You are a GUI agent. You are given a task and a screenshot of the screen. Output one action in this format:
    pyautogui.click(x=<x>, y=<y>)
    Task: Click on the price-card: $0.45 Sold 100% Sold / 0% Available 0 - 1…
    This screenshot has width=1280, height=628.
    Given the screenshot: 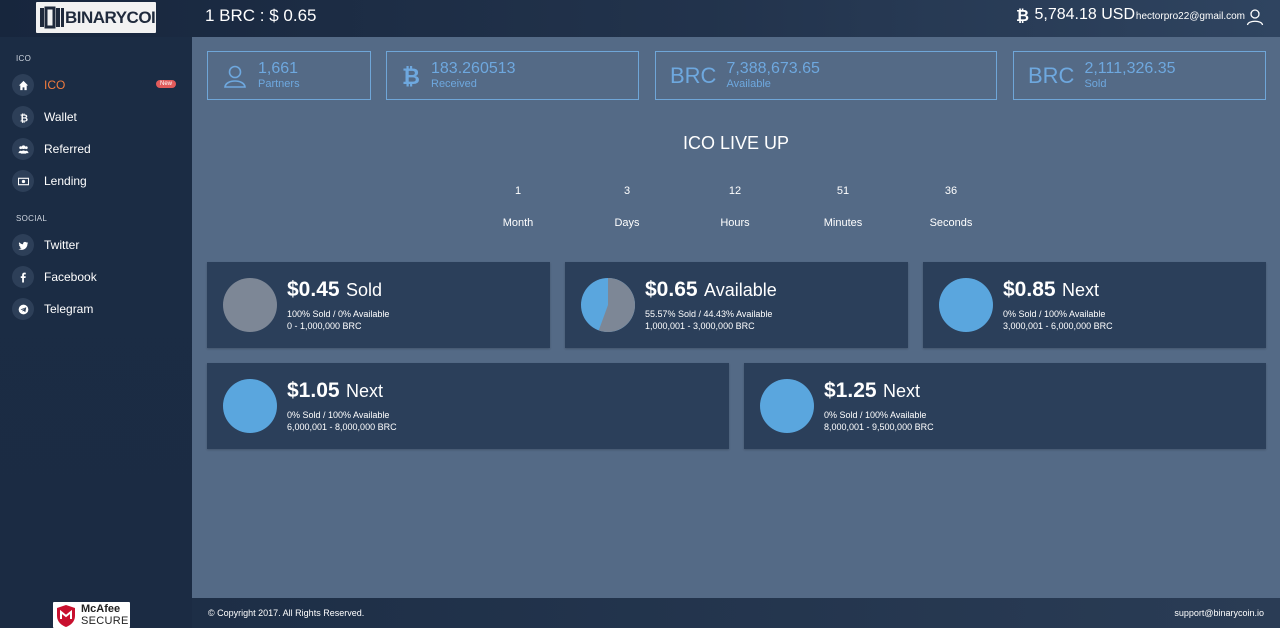 What is the action you would take?
    pyautogui.click(x=378, y=305)
    